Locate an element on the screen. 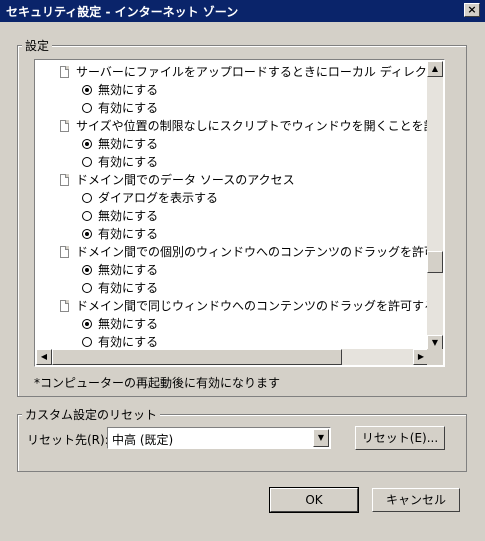 The image size is (485, 541). setting-item: サーバーにファイルをアップロードするときにローカル ディレクトリのパスを含める is located at coordinates (232, 72).